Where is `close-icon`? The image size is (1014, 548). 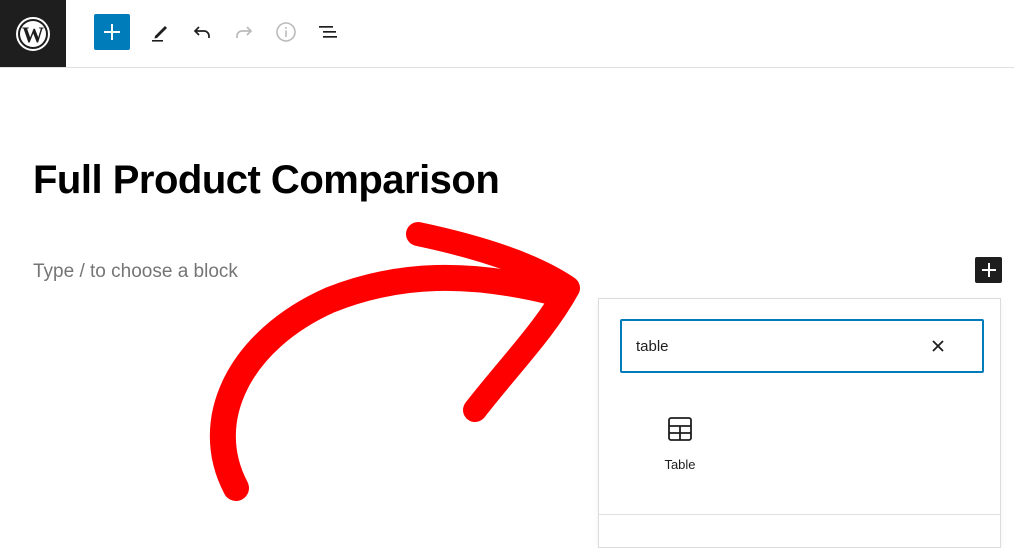 close-icon is located at coordinates (938, 346).